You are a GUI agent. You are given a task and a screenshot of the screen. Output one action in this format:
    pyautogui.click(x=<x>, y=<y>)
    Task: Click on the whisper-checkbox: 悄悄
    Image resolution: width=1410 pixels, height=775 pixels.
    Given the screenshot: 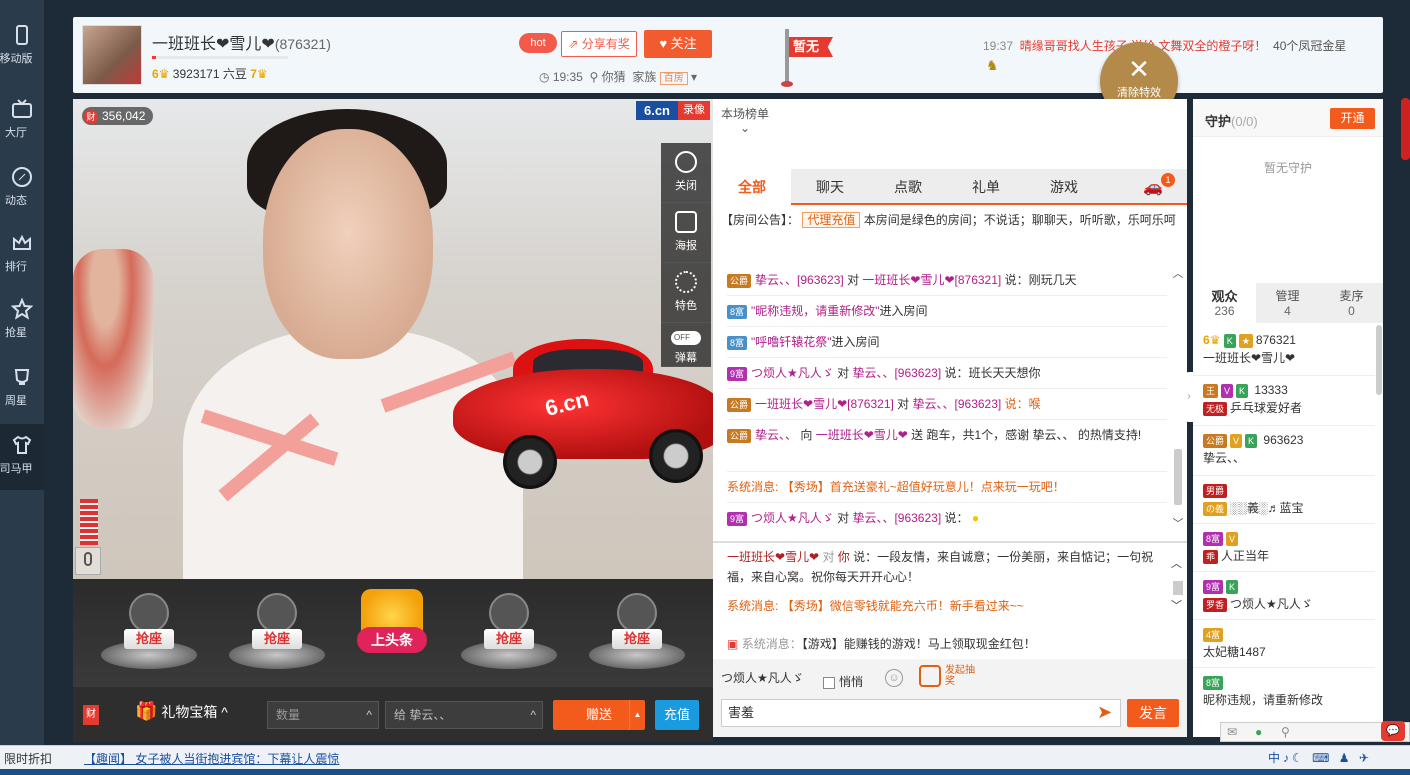 What is the action you would take?
    pyautogui.click(x=843, y=681)
    